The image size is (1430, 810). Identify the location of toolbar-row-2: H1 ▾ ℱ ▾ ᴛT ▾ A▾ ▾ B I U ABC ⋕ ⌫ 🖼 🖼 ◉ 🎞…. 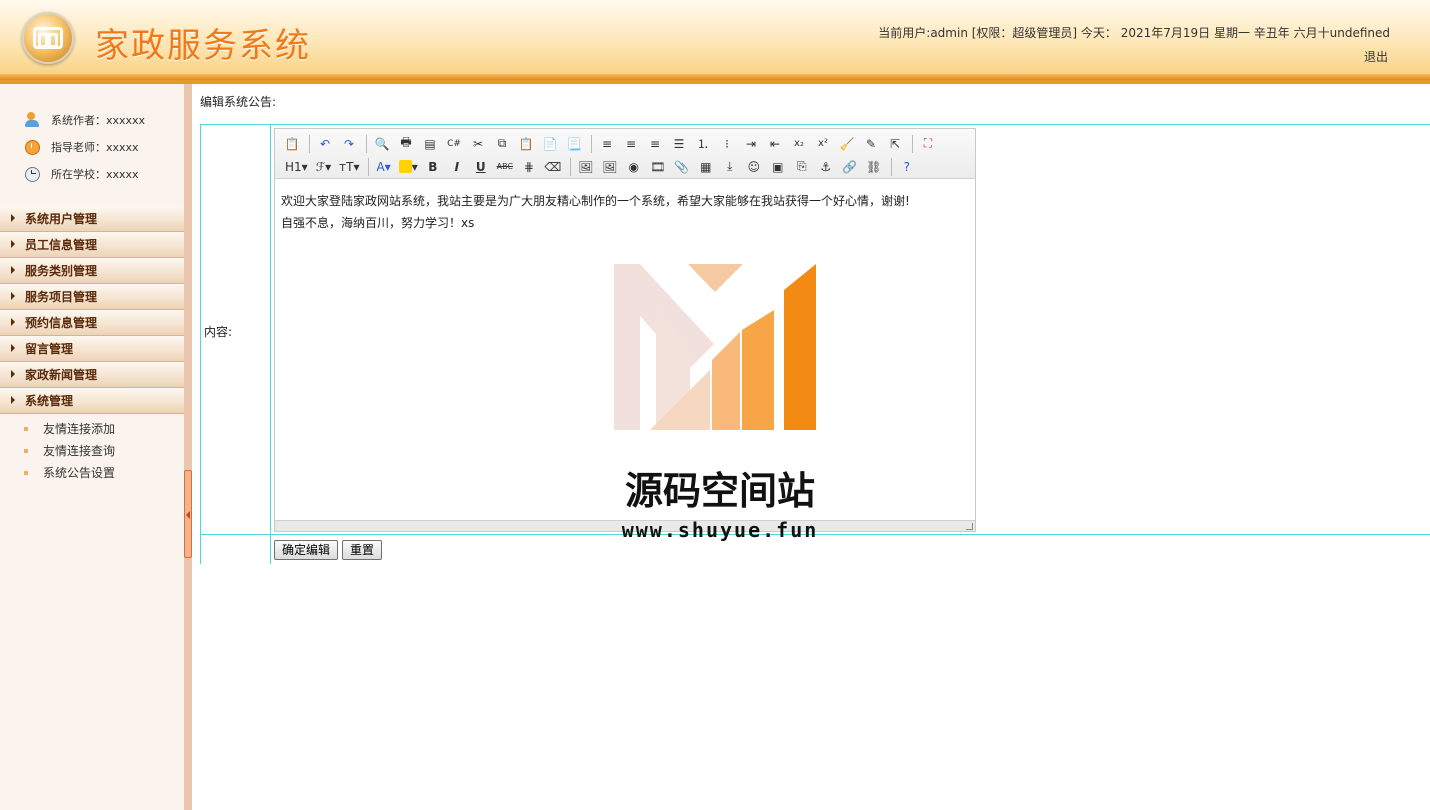
(626, 166).